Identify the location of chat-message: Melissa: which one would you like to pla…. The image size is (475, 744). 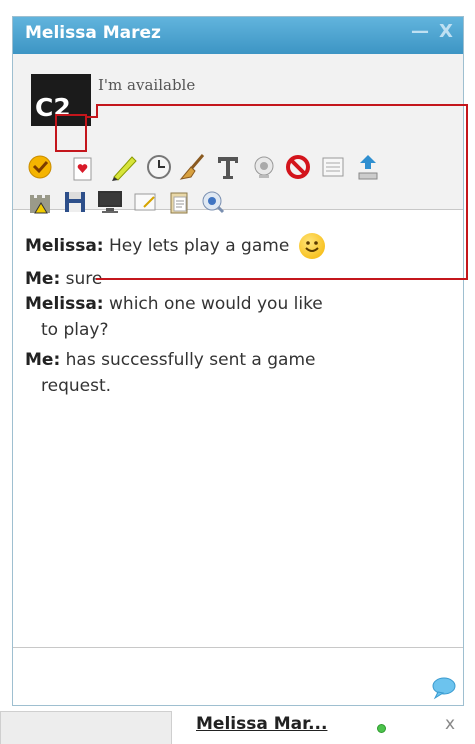
(225, 317).